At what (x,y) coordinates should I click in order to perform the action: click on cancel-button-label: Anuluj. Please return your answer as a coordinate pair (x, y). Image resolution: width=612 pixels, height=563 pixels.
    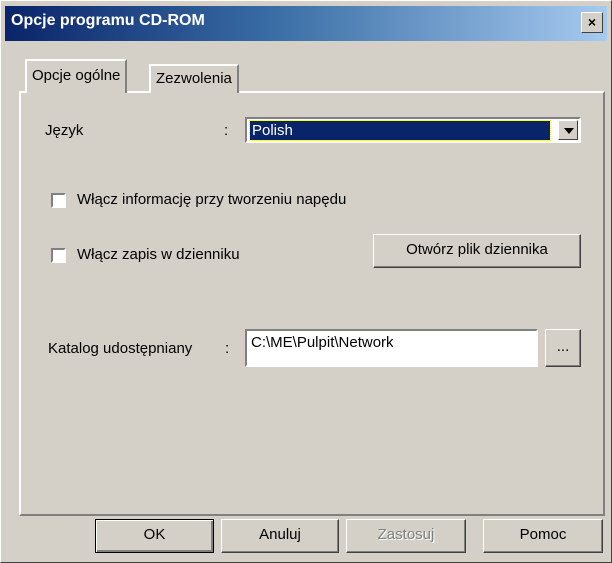
    Looking at the image, I should click on (280, 534).